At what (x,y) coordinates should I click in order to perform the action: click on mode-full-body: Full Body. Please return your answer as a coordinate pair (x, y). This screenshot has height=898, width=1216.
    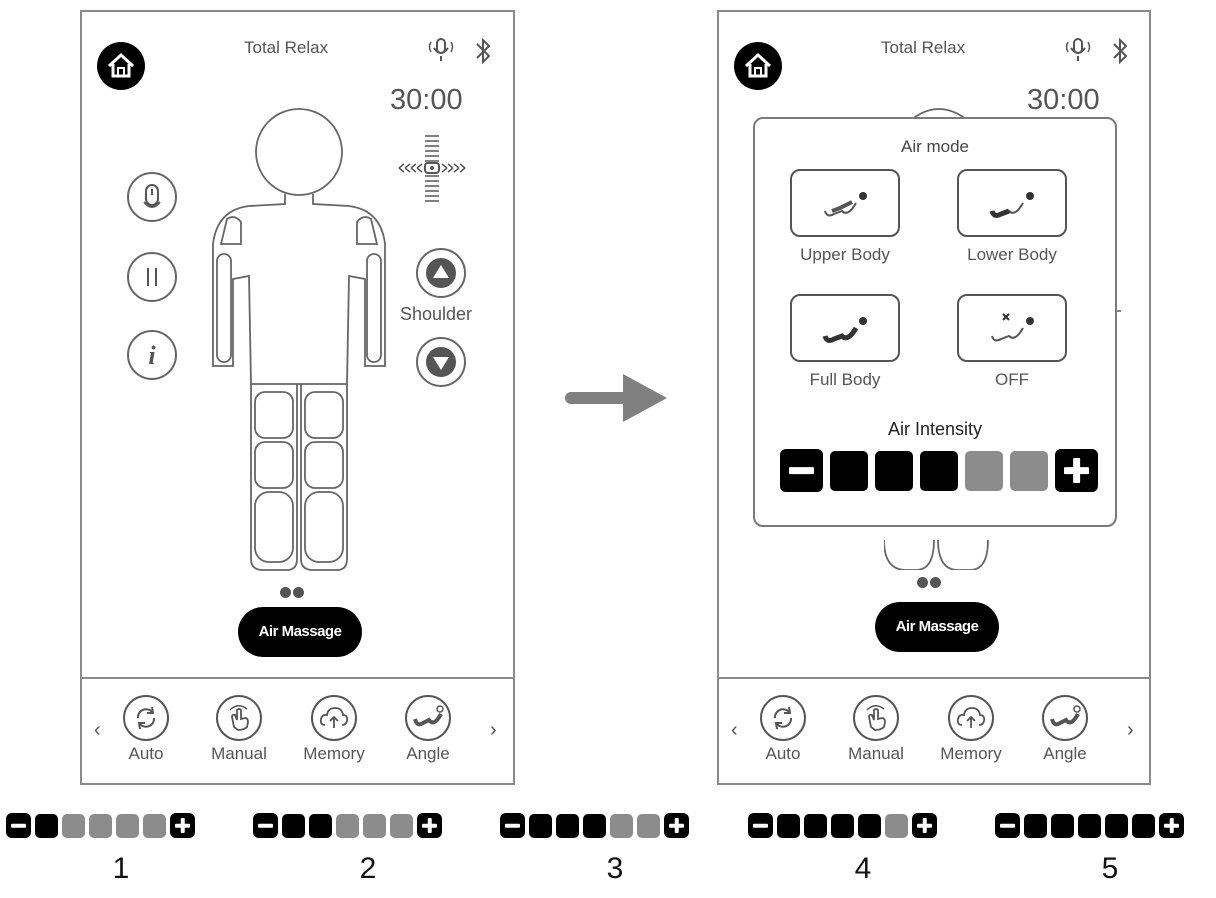
    Looking at the image, I should click on (845, 342).